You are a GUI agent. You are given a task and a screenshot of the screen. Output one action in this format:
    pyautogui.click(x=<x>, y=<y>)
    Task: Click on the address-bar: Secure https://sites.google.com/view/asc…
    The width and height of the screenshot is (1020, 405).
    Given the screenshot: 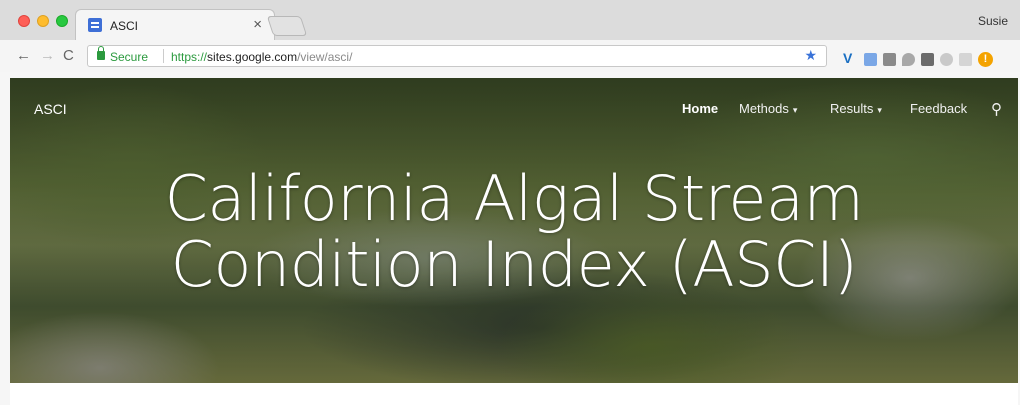 What is the action you would take?
    pyautogui.click(x=457, y=56)
    